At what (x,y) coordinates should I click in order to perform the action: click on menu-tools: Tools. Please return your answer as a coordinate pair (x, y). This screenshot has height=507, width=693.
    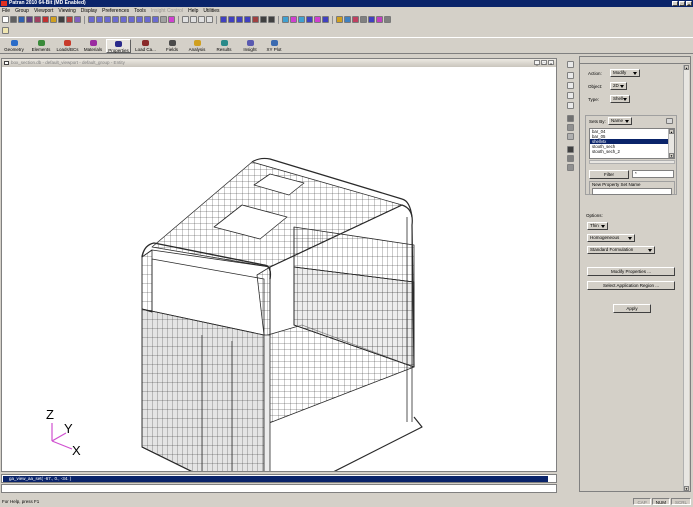
    Looking at the image, I should click on (140, 11).